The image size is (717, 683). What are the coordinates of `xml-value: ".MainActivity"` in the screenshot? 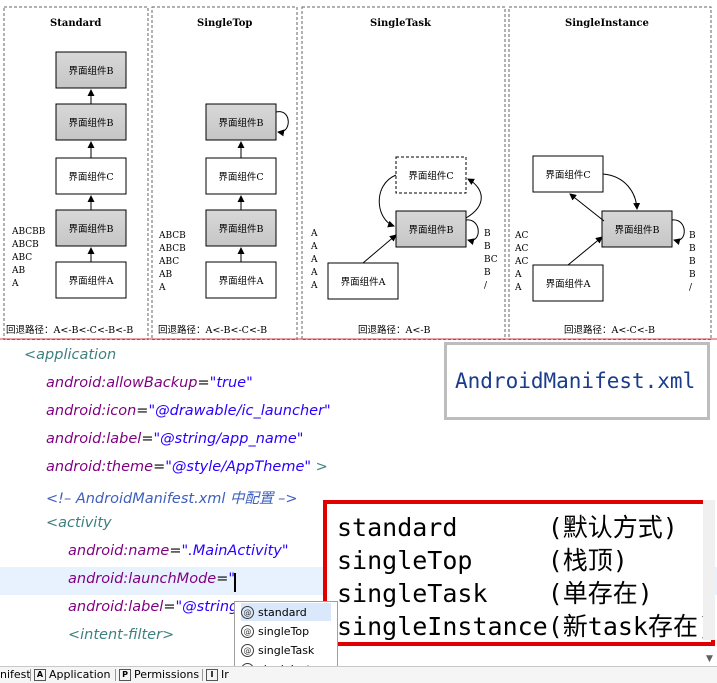 It's located at (235, 551).